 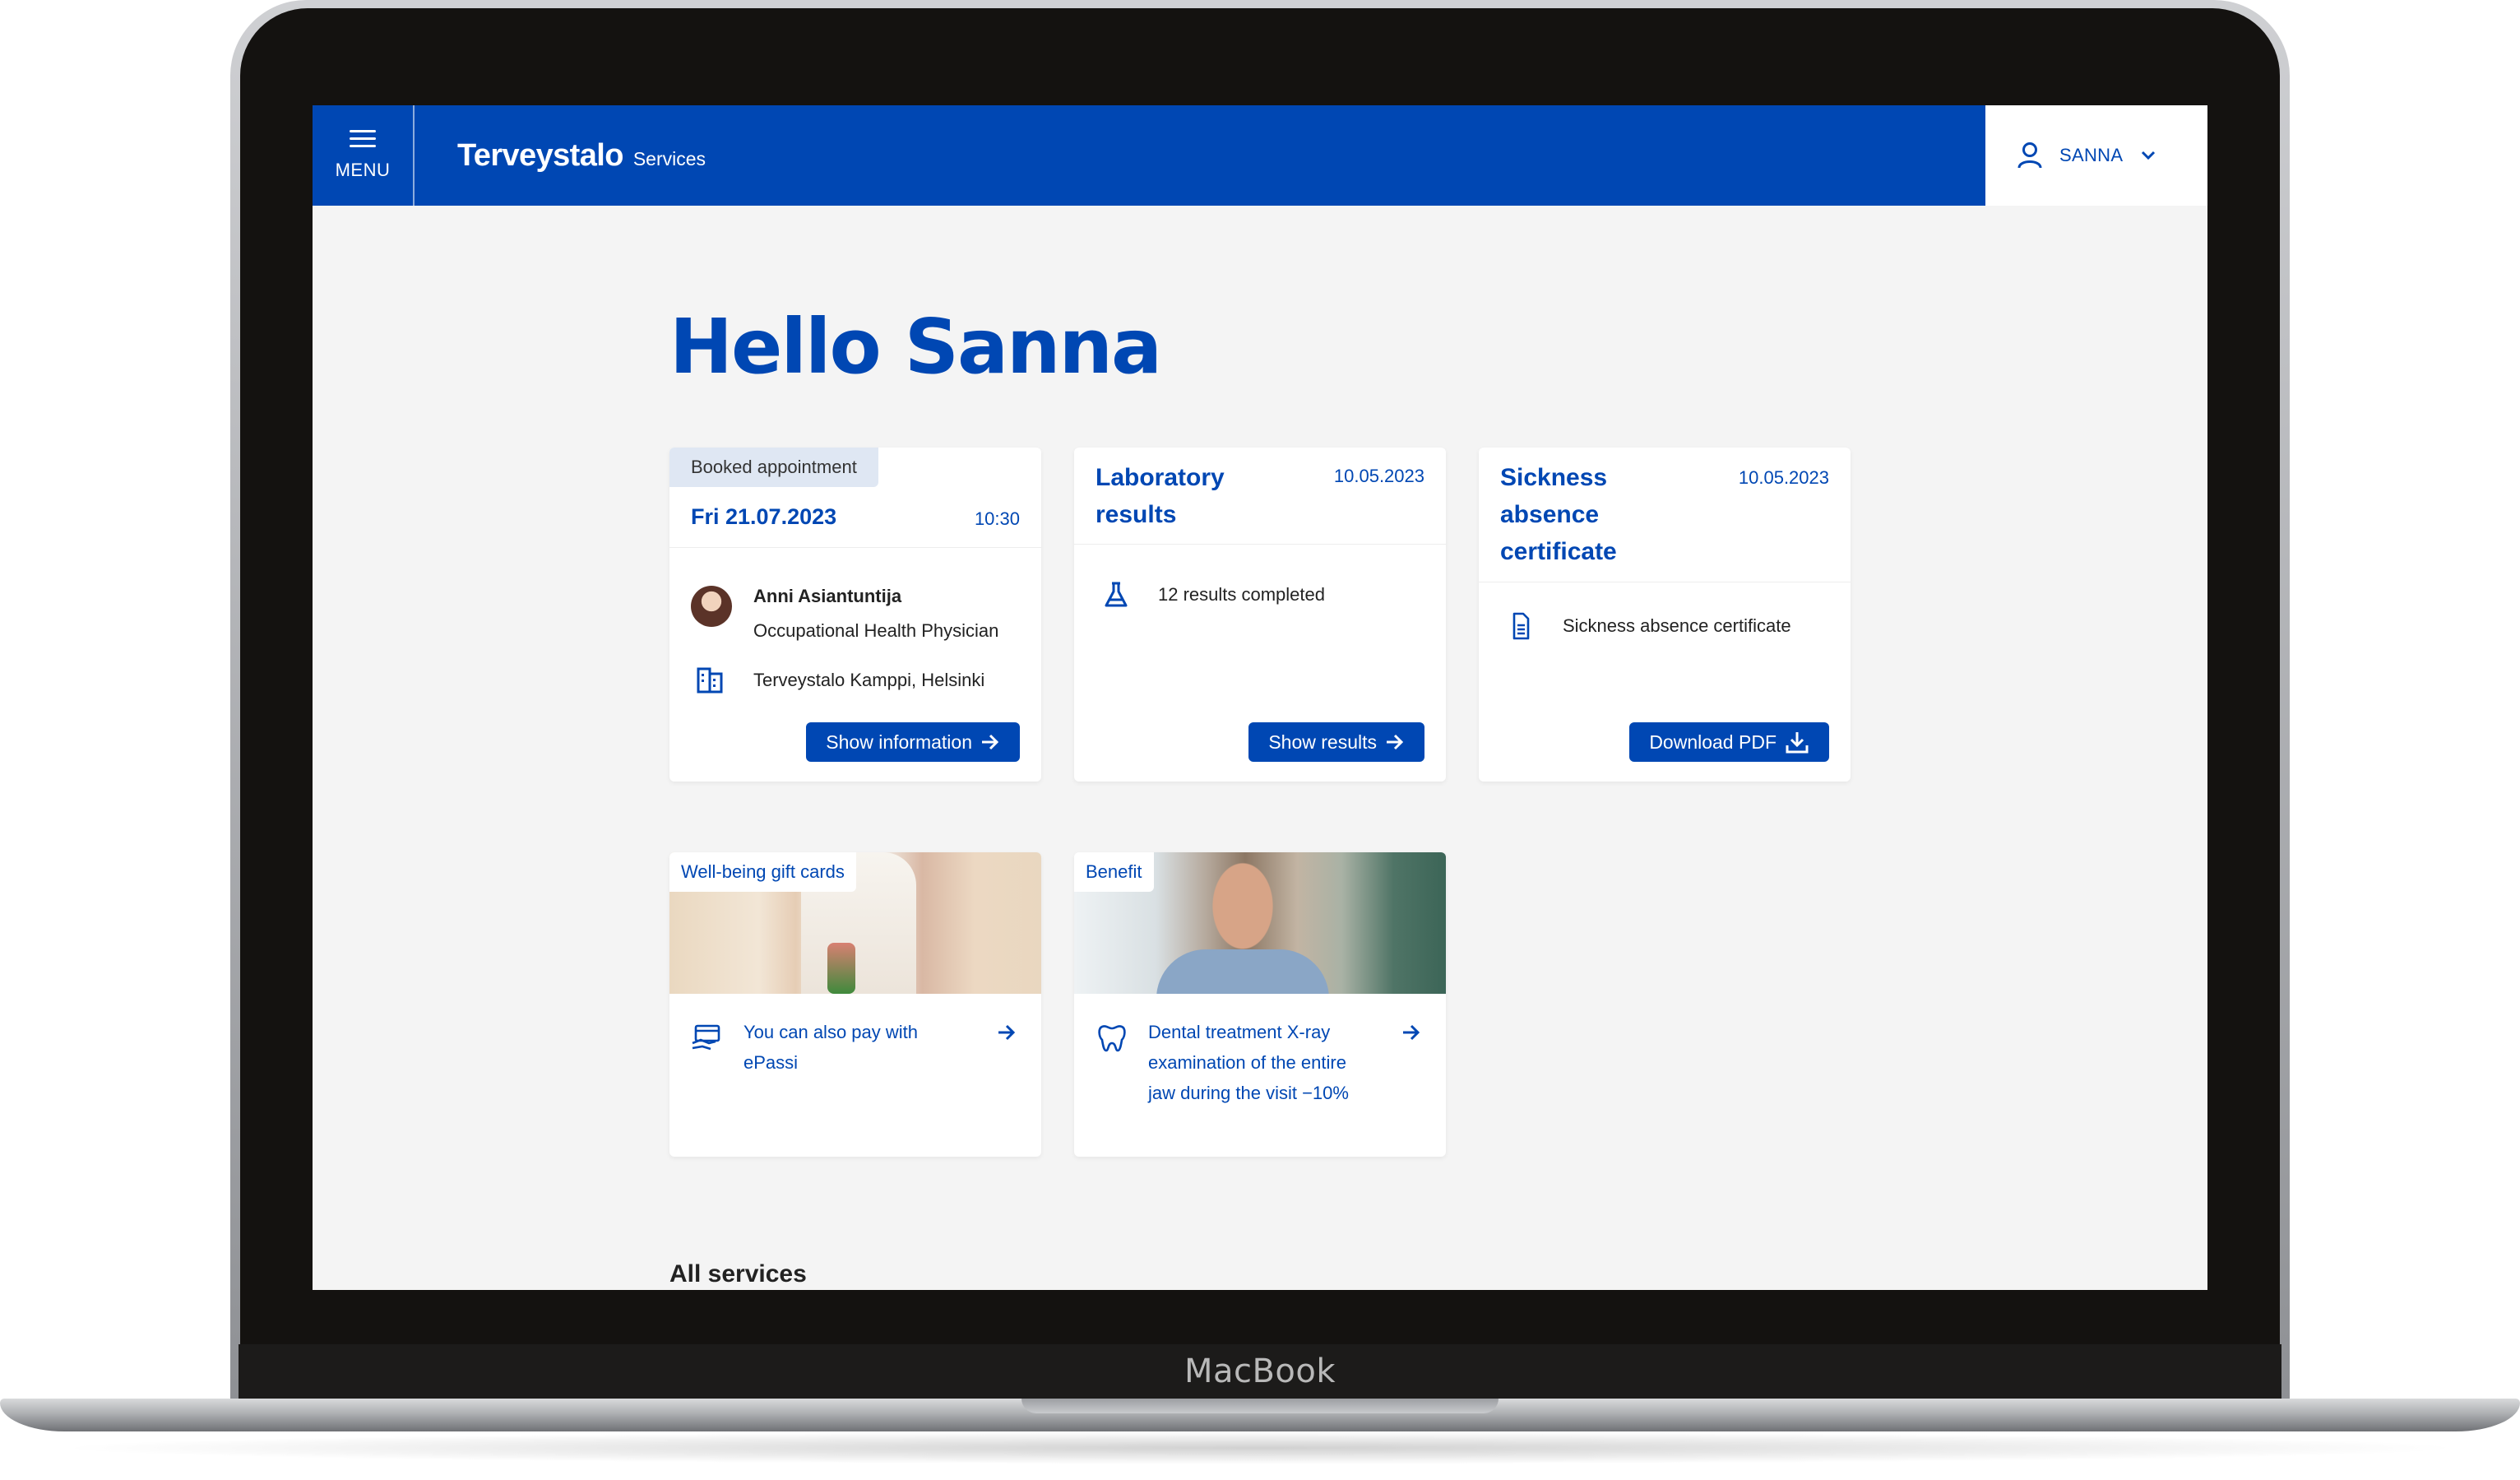 I want to click on benefit-tag: Benefit, so click(x=1114, y=872).